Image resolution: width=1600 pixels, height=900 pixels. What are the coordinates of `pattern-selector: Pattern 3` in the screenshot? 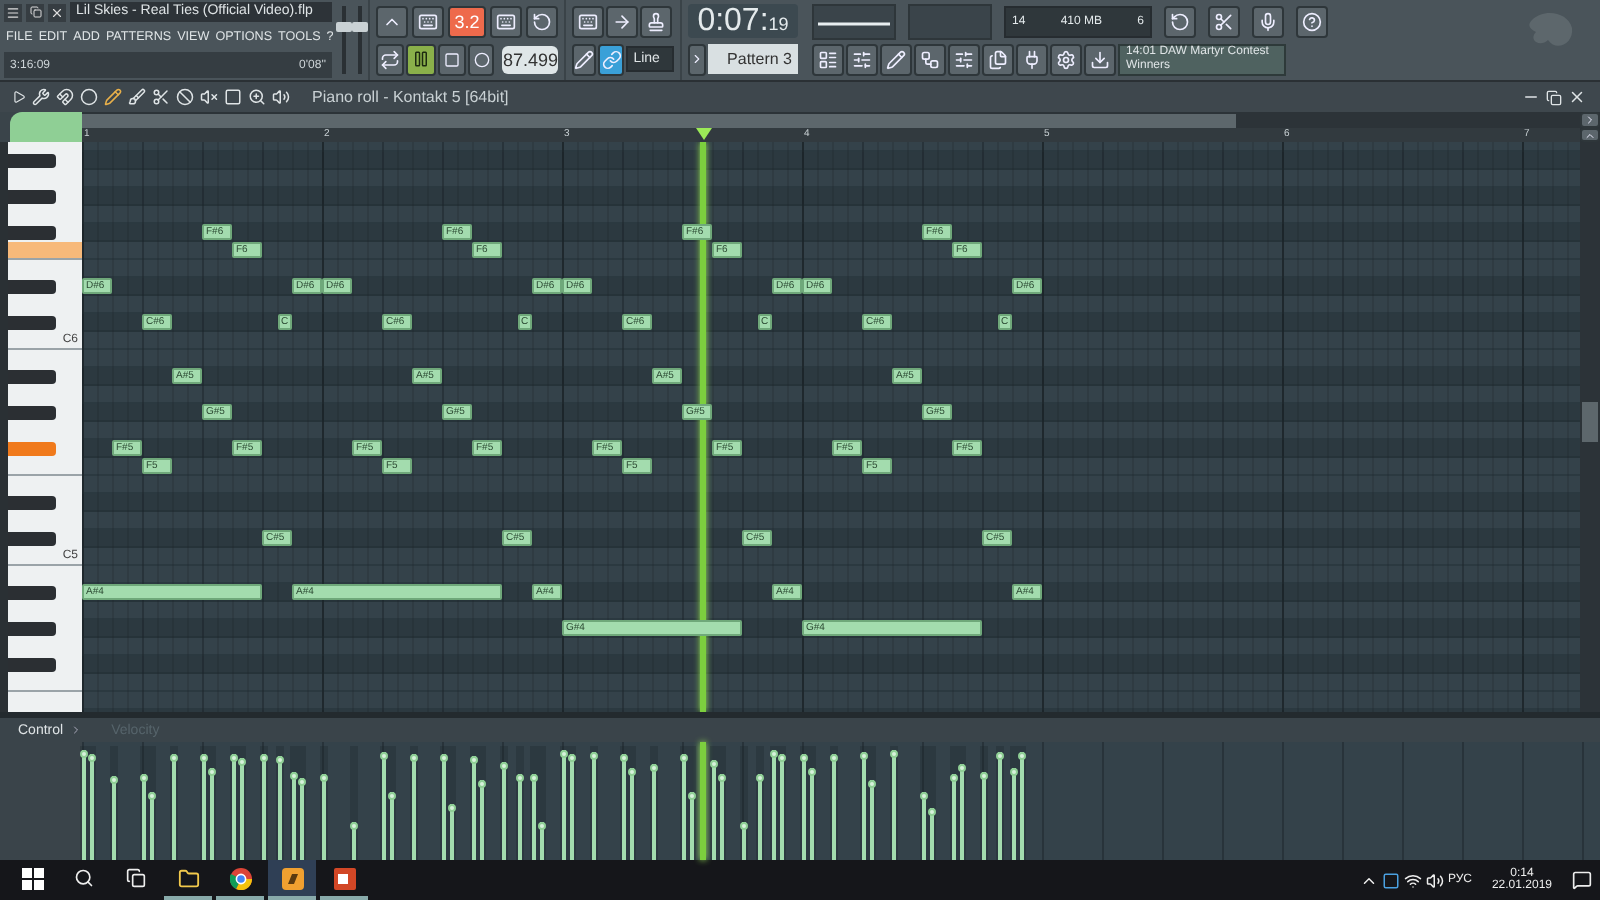 It's located at (753, 59).